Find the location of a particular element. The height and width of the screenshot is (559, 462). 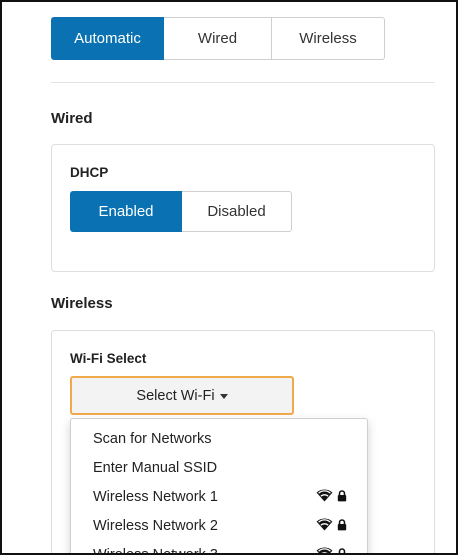

caret-down-icon is located at coordinates (223, 396).